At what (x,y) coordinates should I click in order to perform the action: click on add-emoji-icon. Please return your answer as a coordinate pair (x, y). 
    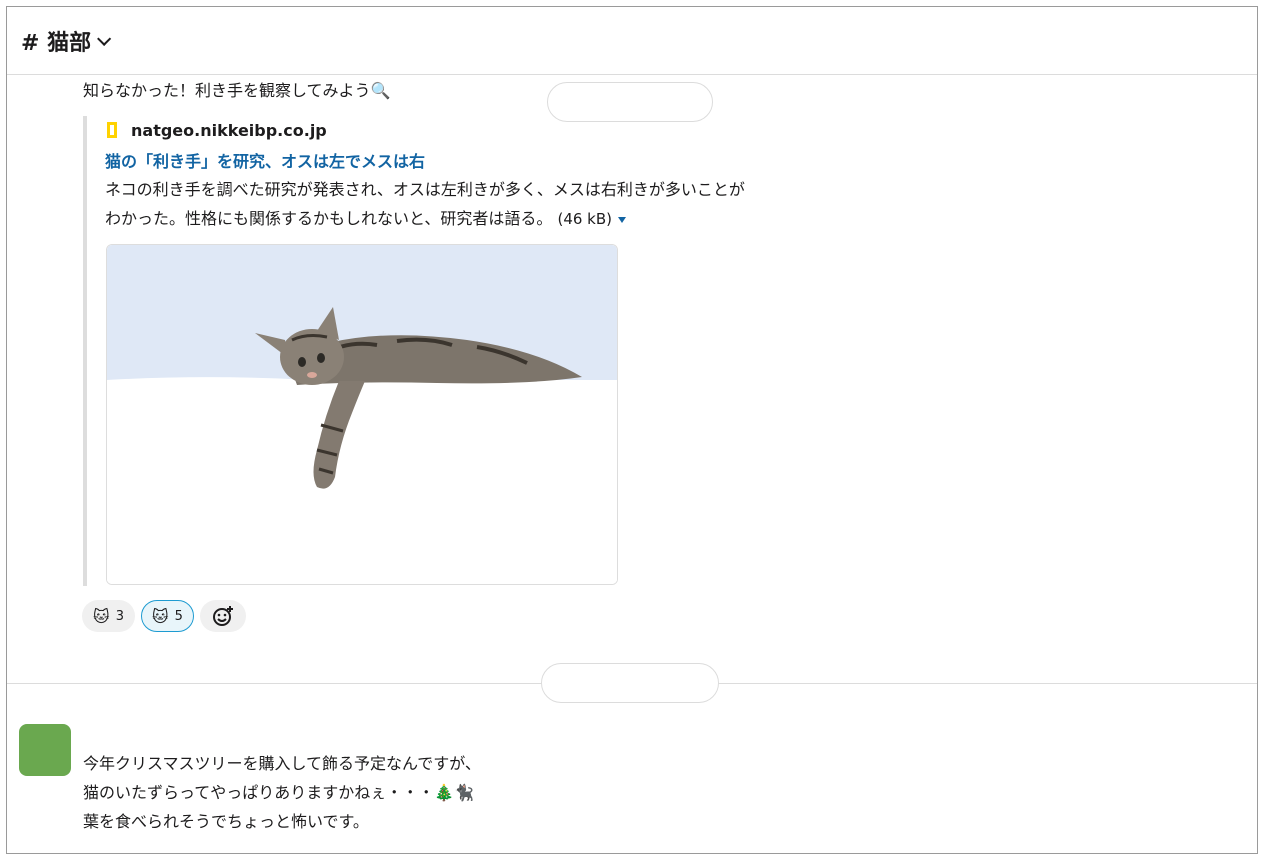
    Looking at the image, I should click on (222, 616).